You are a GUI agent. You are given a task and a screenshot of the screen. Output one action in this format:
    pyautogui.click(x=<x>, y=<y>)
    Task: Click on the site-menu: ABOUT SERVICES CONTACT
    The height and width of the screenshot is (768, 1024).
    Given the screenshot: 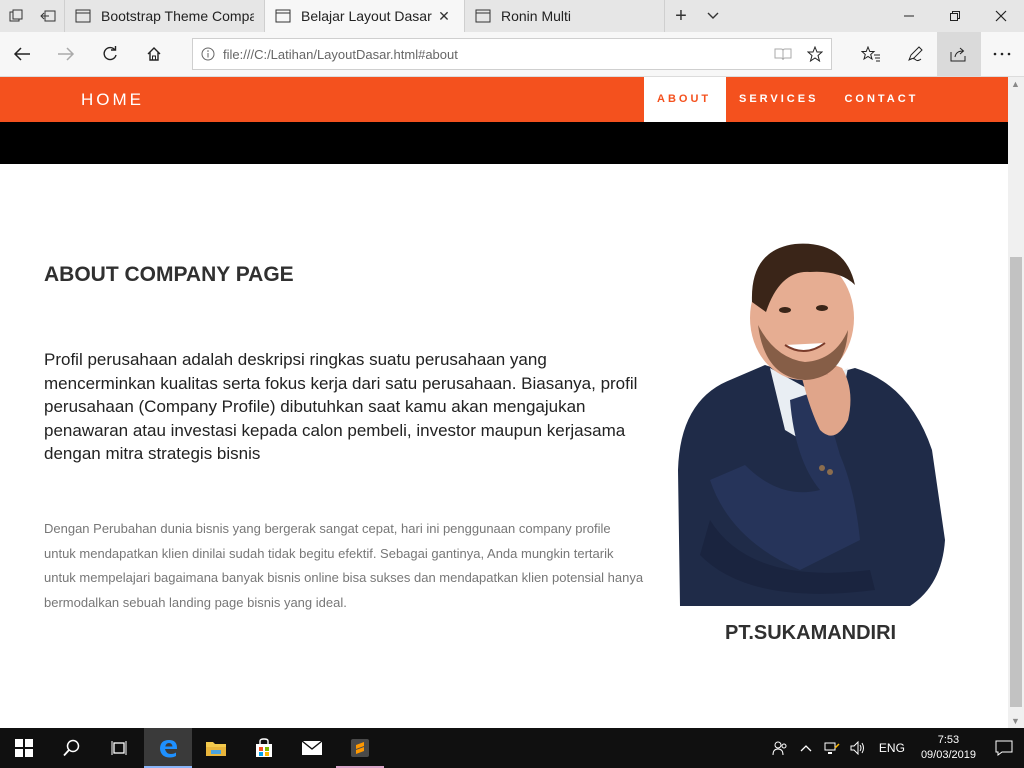 What is the action you would take?
    pyautogui.click(x=787, y=99)
    